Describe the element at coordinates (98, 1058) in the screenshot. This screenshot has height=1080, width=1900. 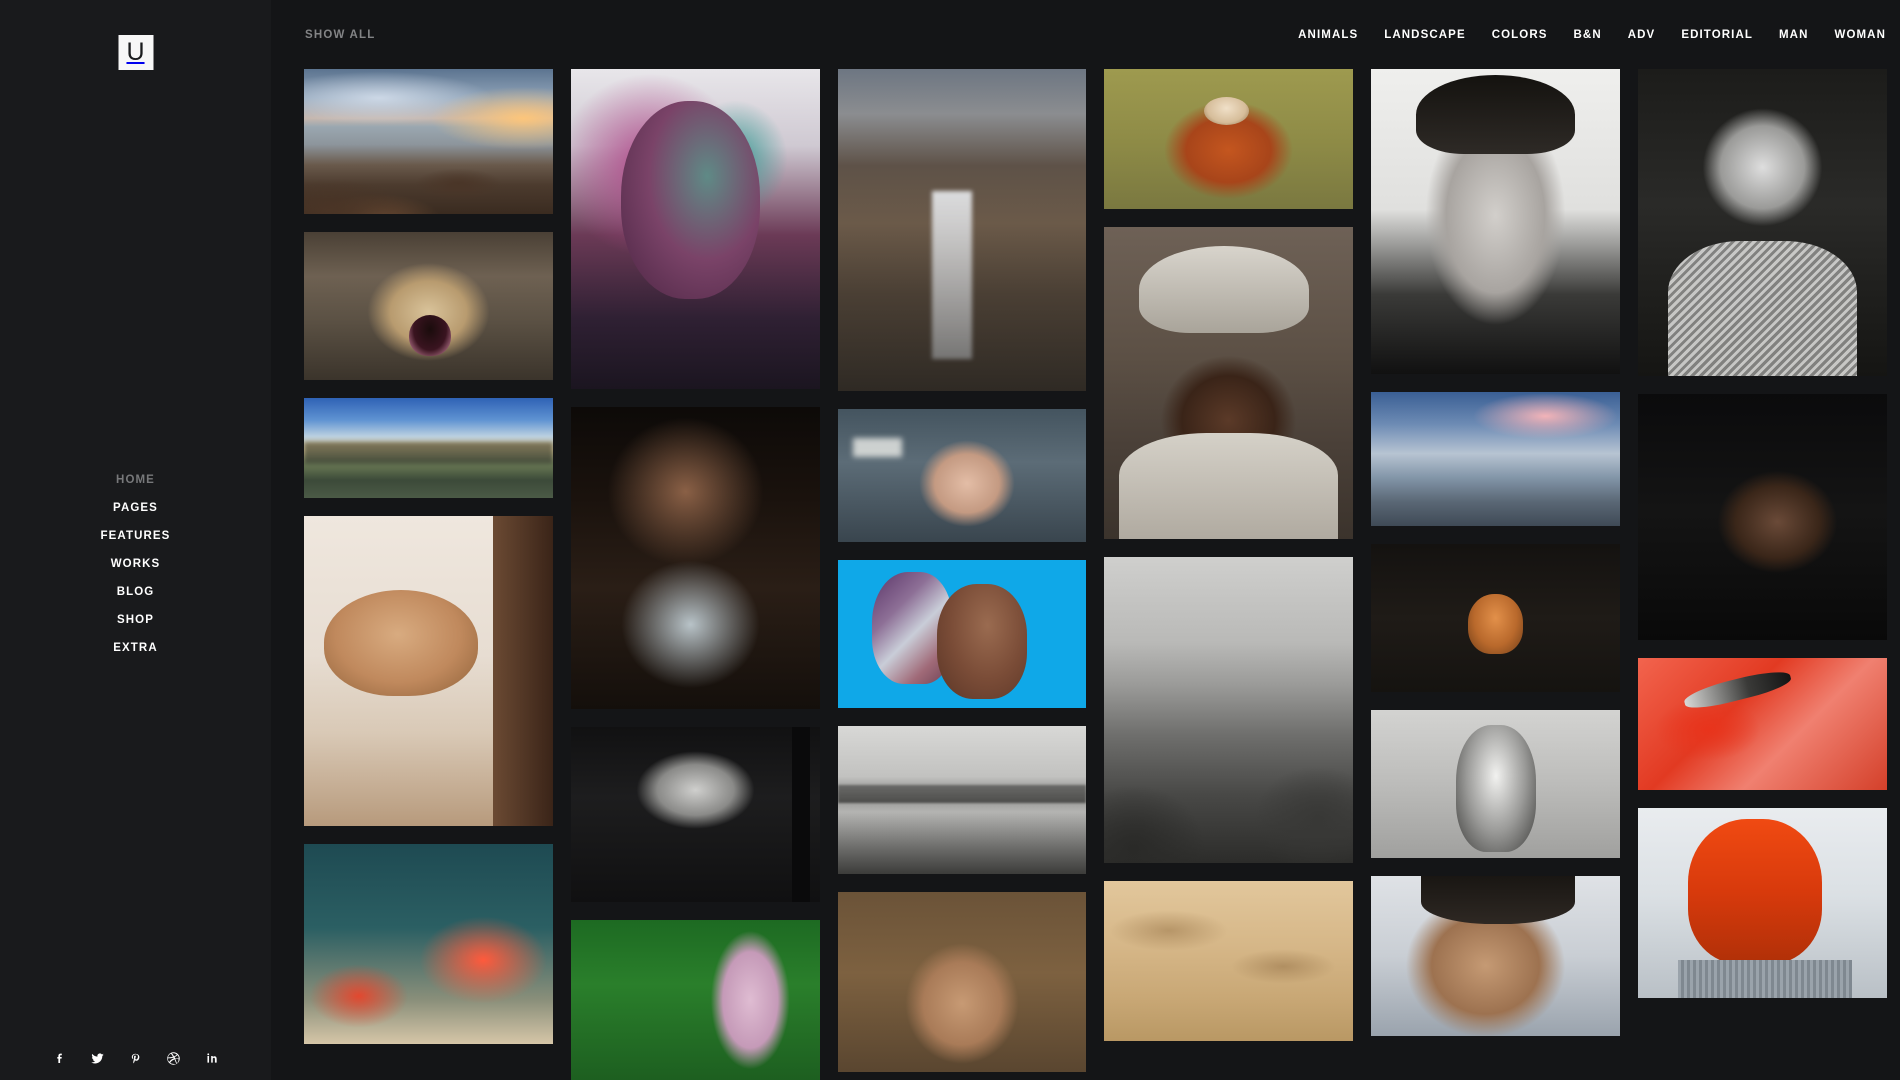
I see `twitter-icon` at that location.